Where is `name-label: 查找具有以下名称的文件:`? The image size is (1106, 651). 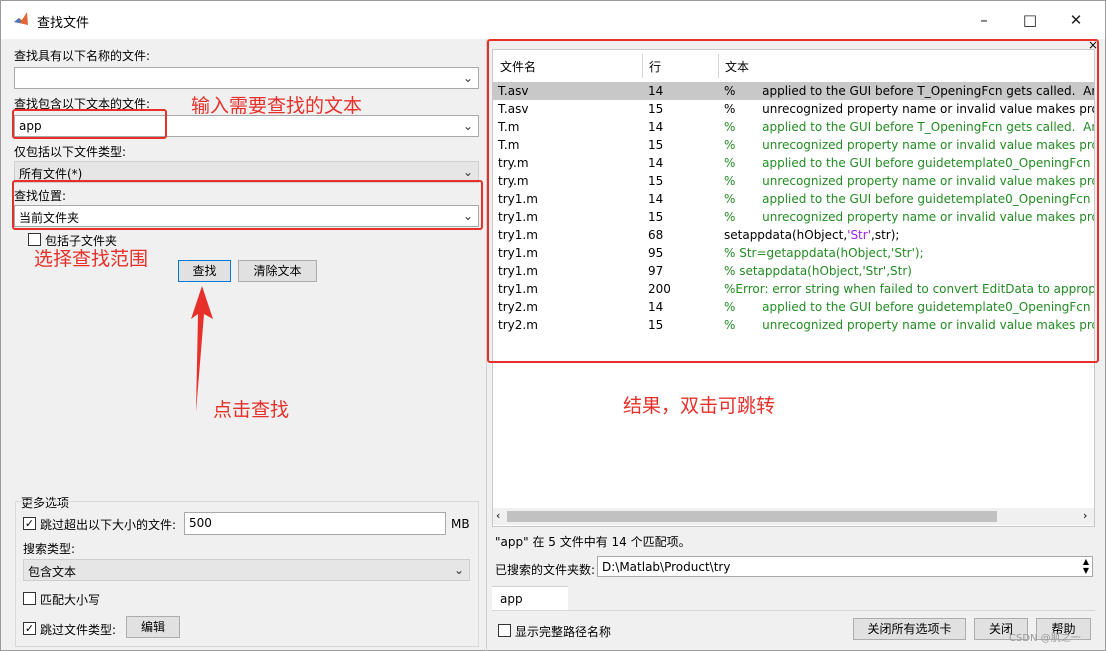 name-label: 查找具有以下名称的文件: is located at coordinates (82, 56).